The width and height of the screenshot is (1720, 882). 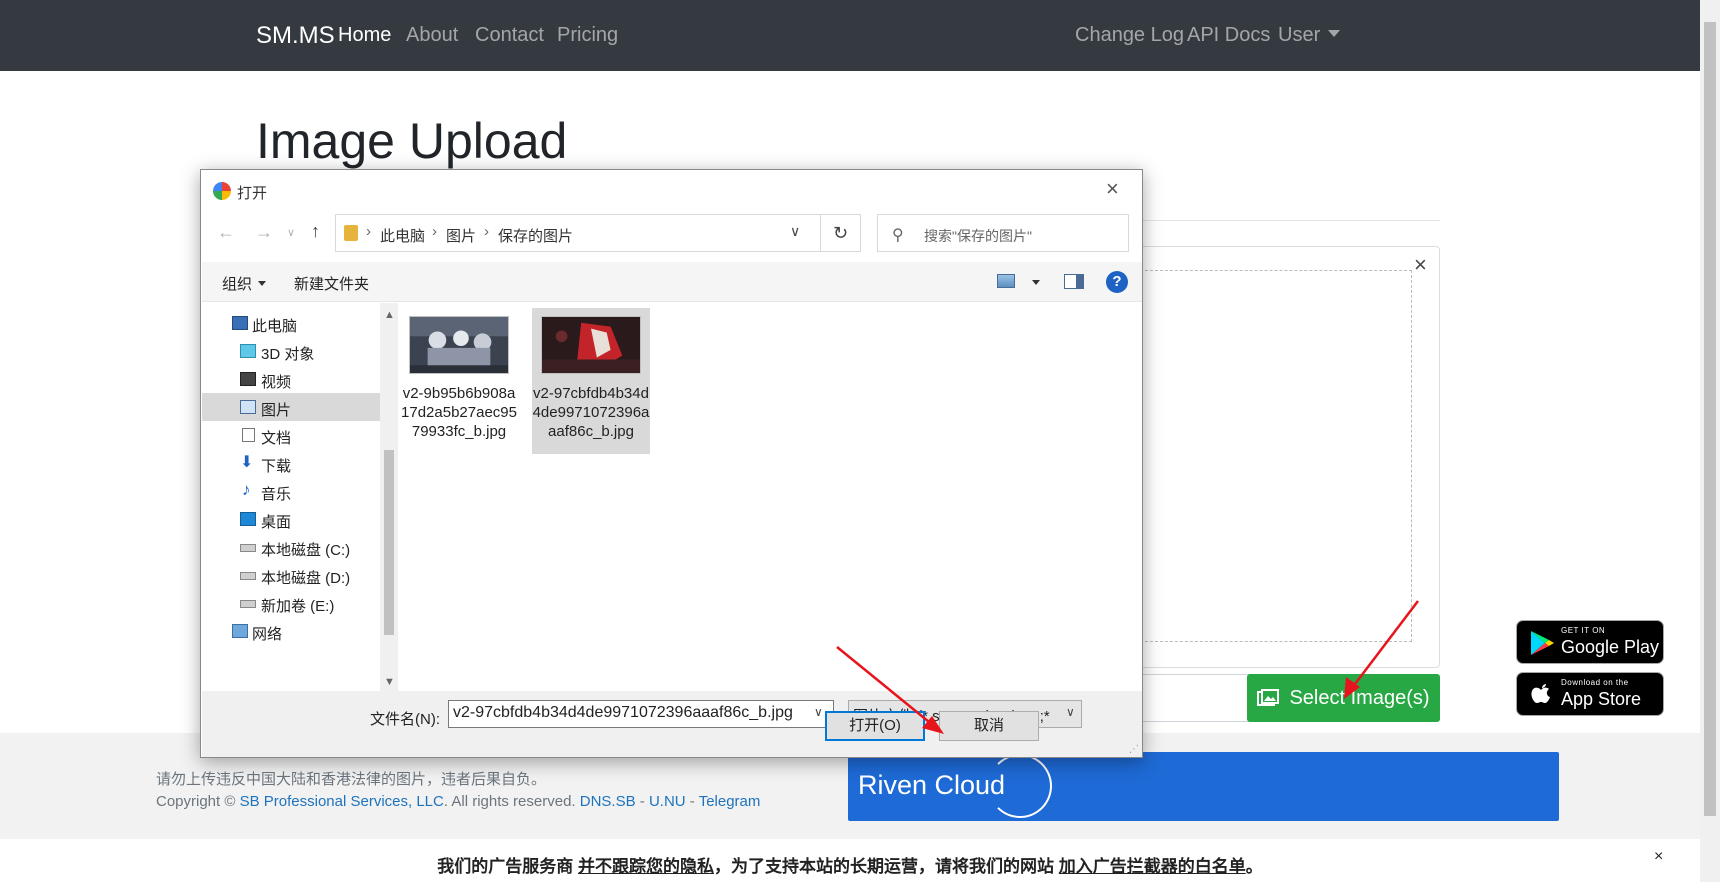 What do you see at coordinates (315, 231) in the screenshot?
I see `up-arrow-icon: ↑` at bounding box center [315, 231].